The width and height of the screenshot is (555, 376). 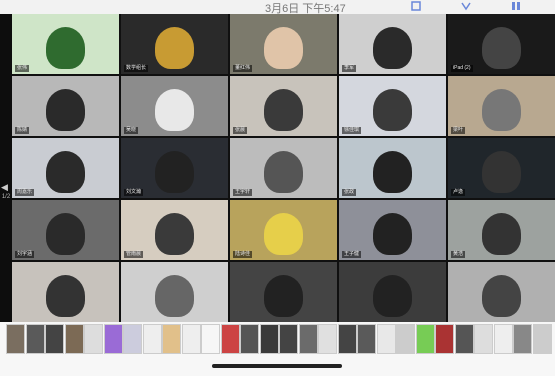 I want to click on participant-name: 梁叶, so click(x=458, y=130).